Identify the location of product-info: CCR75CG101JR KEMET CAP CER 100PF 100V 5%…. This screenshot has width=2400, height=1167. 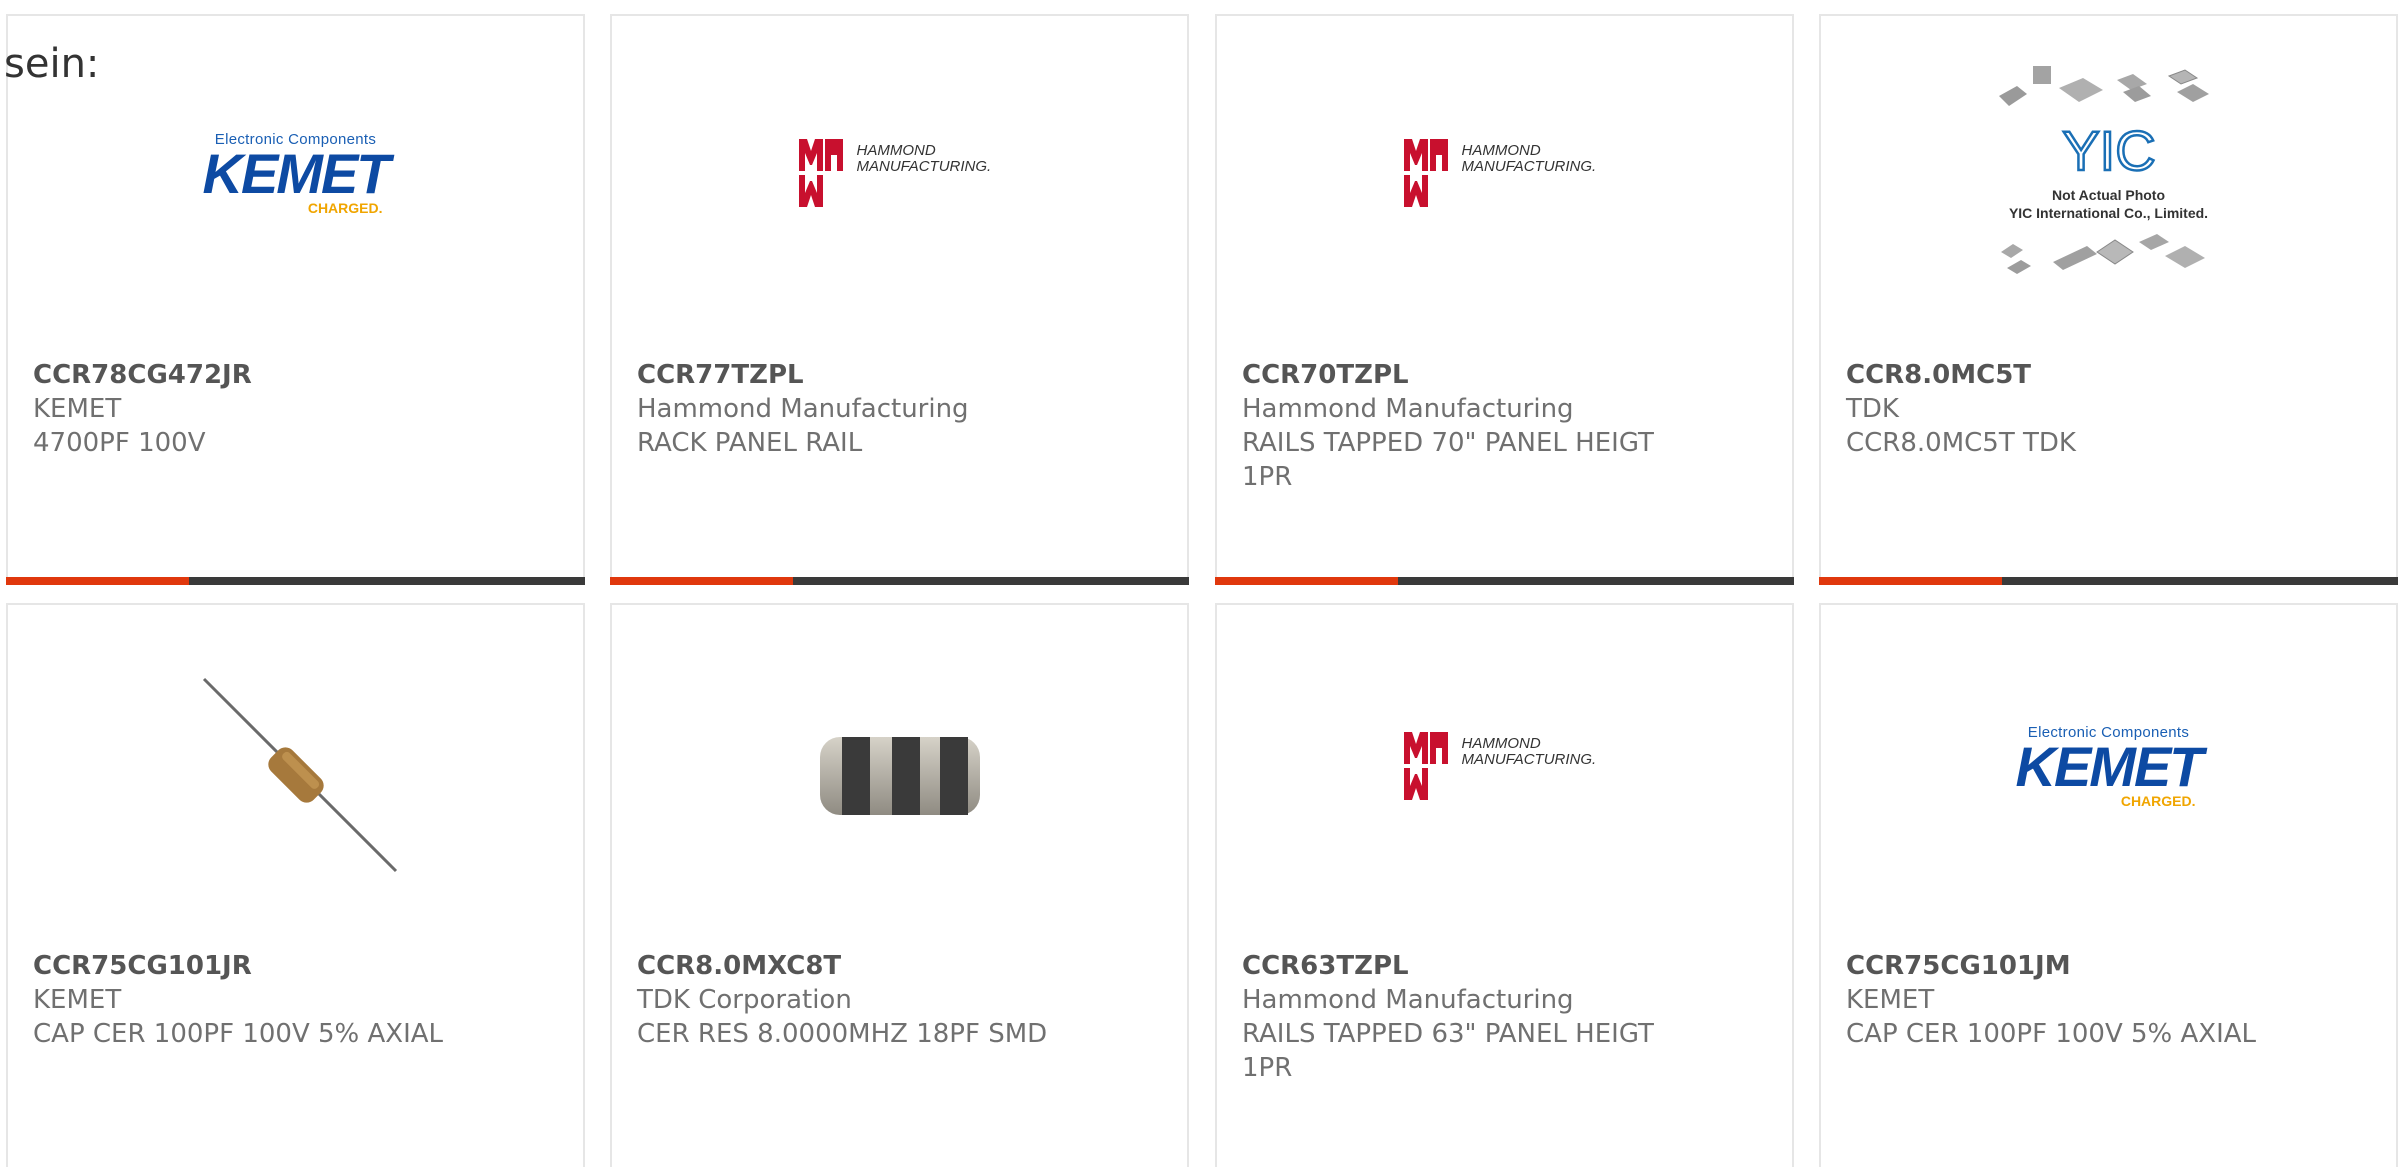
(298, 1000).